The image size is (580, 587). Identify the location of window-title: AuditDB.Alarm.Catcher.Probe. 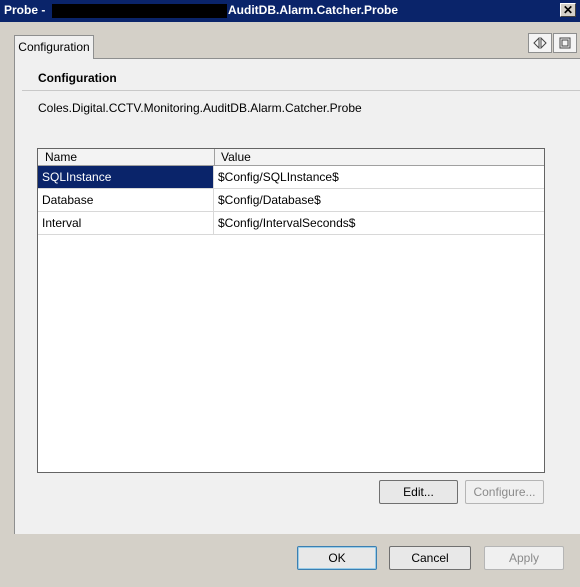
(313, 10).